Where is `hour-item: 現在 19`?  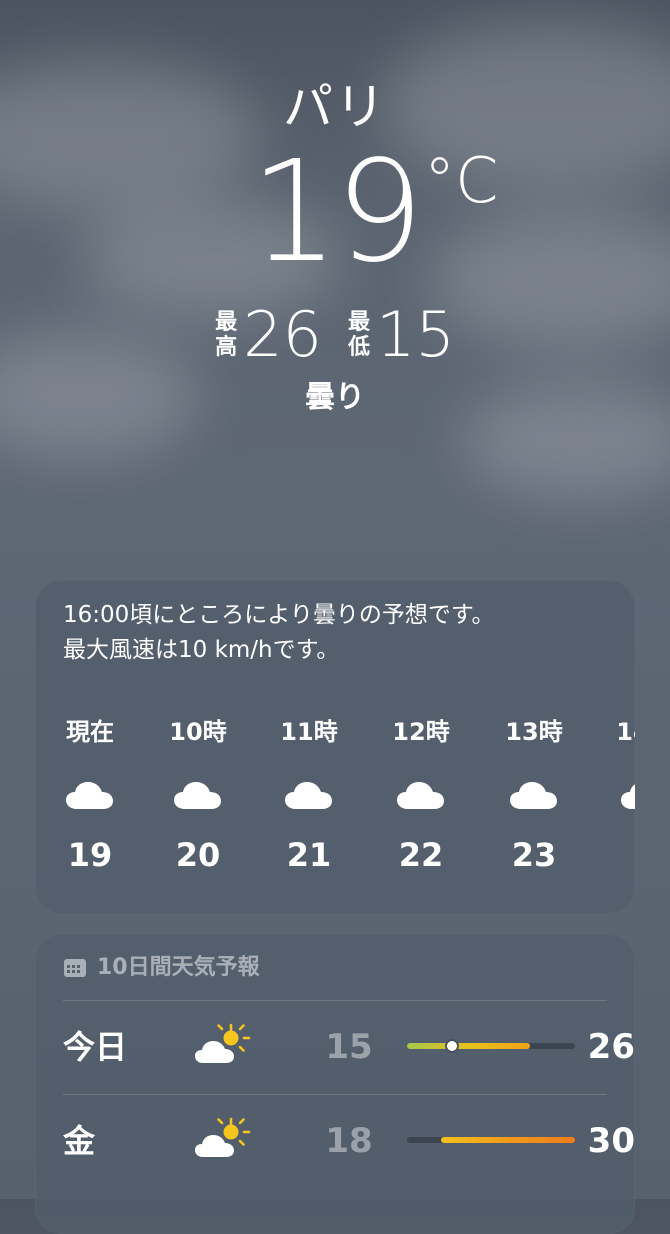 hour-item: 現在 19 is located at coordinates (90, 796).